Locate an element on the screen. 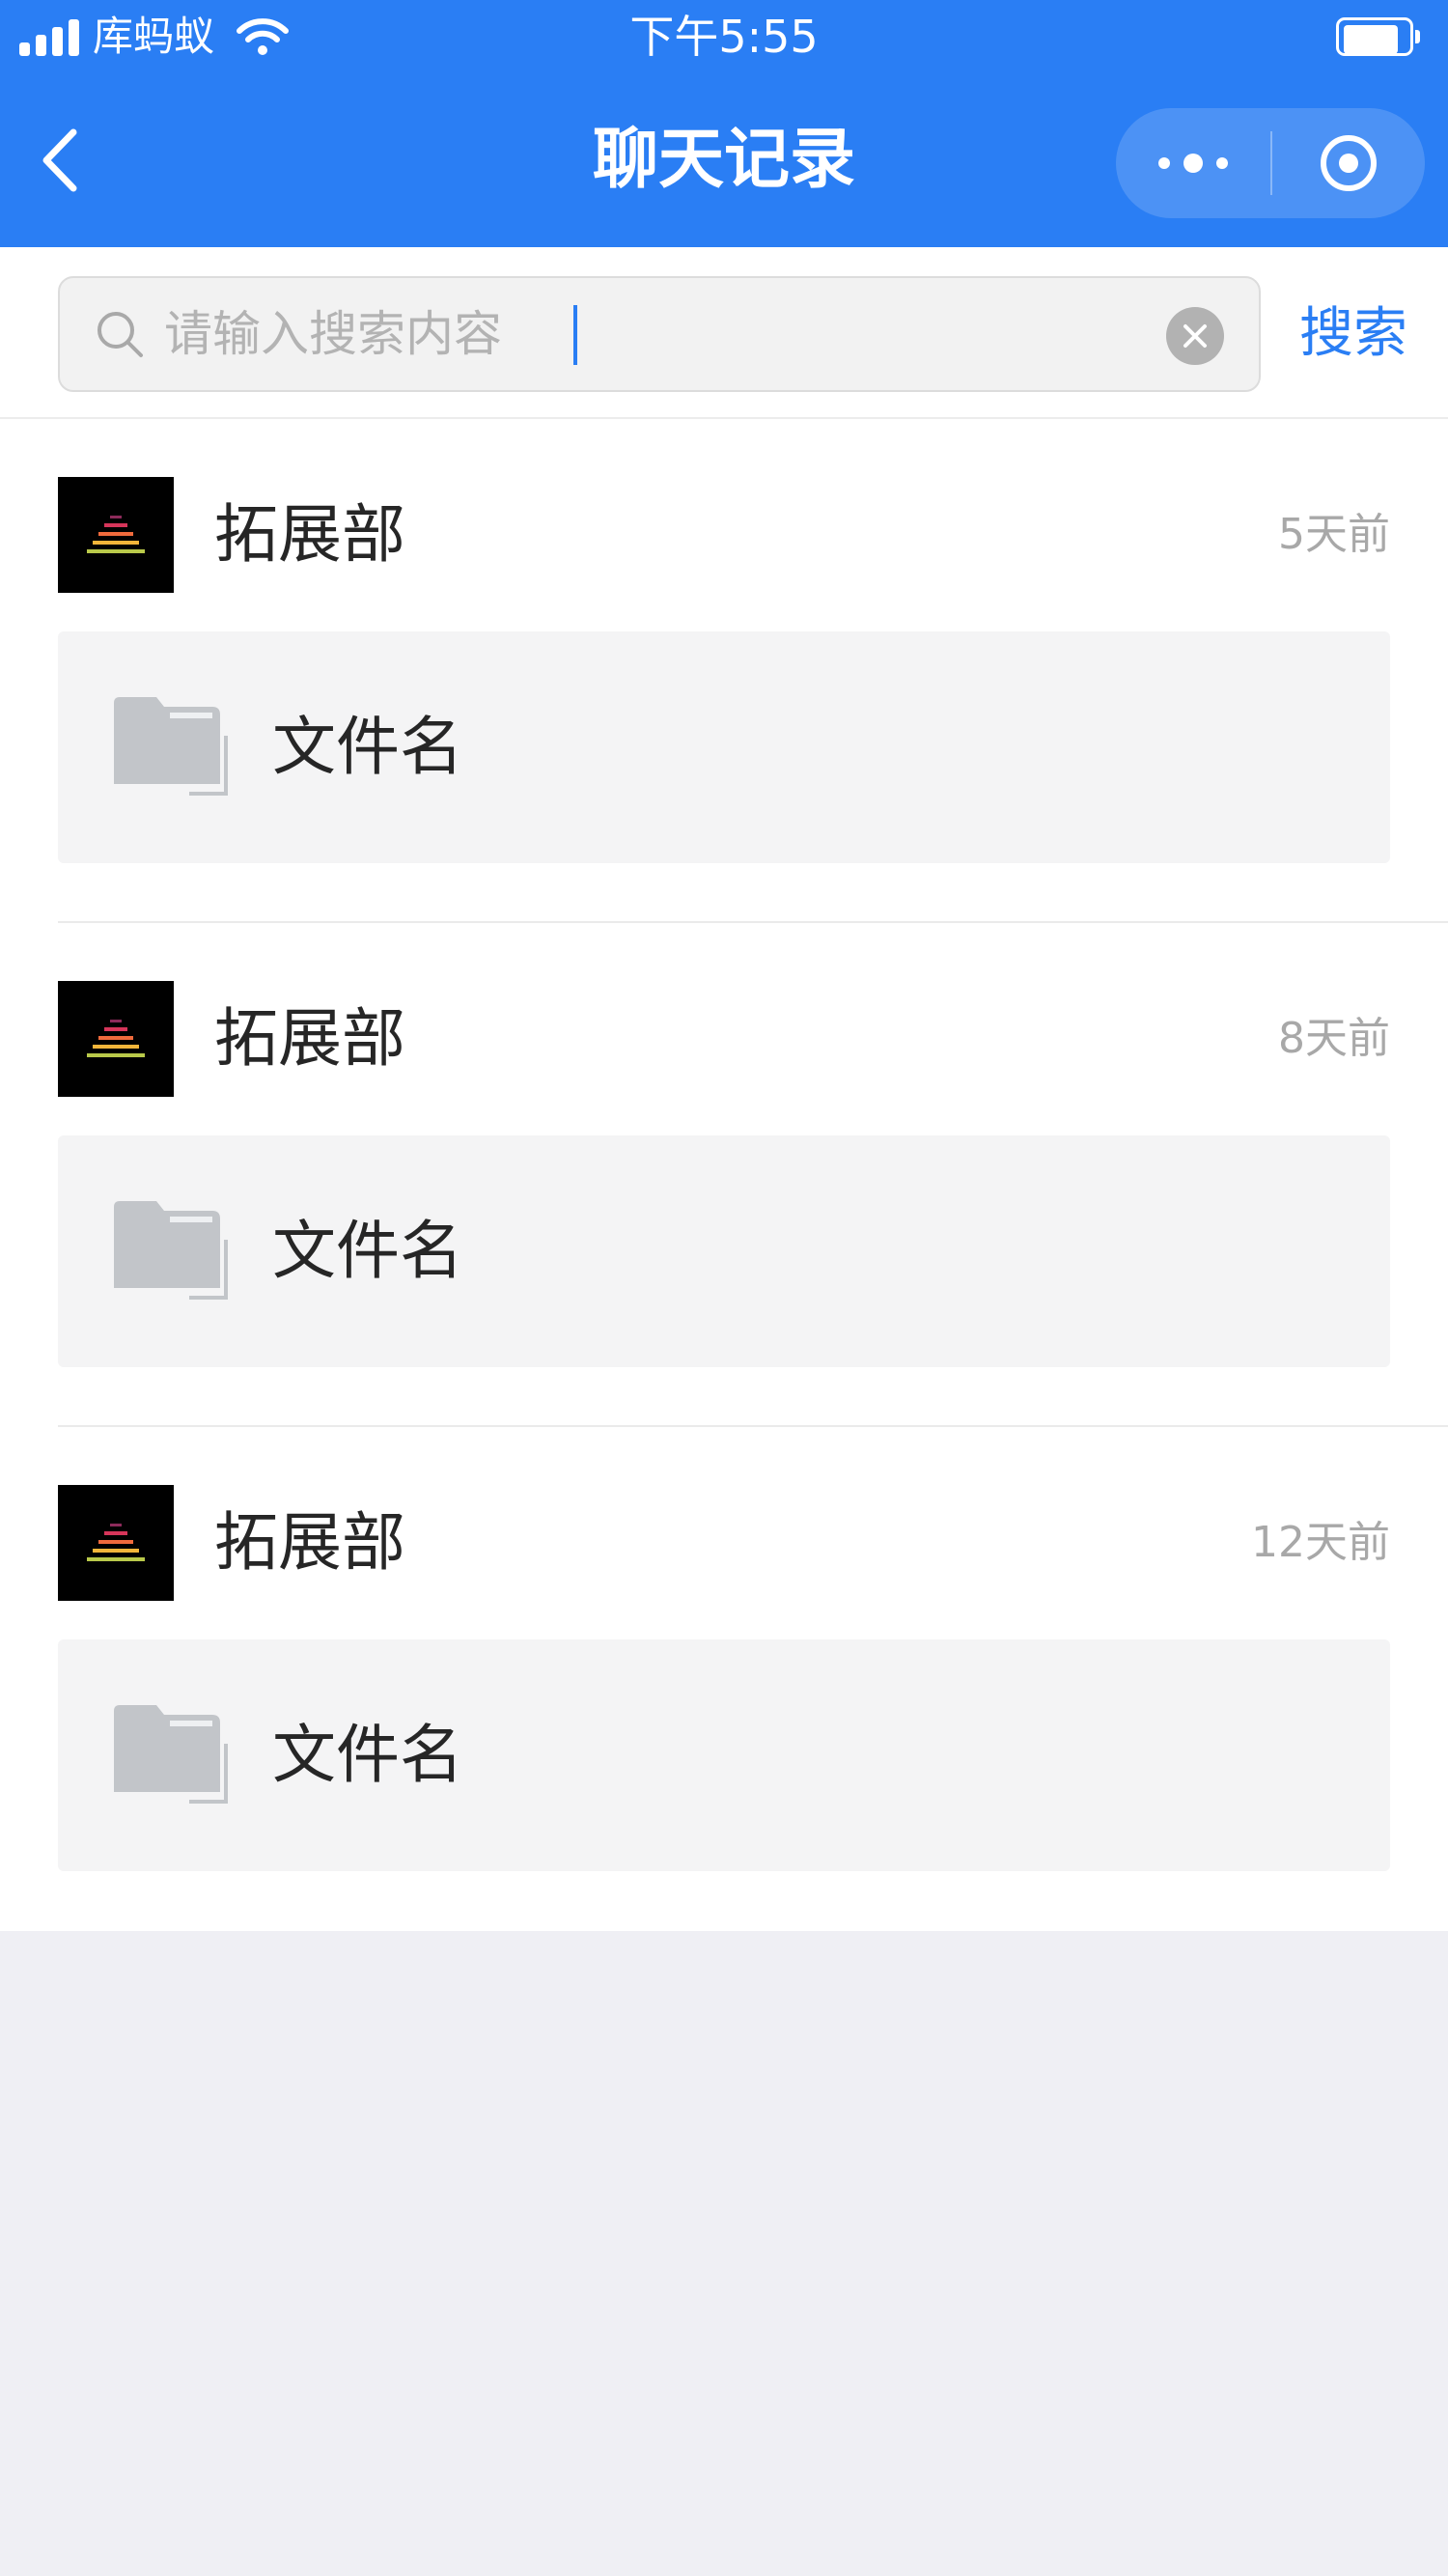 This screenshot has height=2576, width=1448. record-time: 8天前 is located at coordinates (1334, 1038).